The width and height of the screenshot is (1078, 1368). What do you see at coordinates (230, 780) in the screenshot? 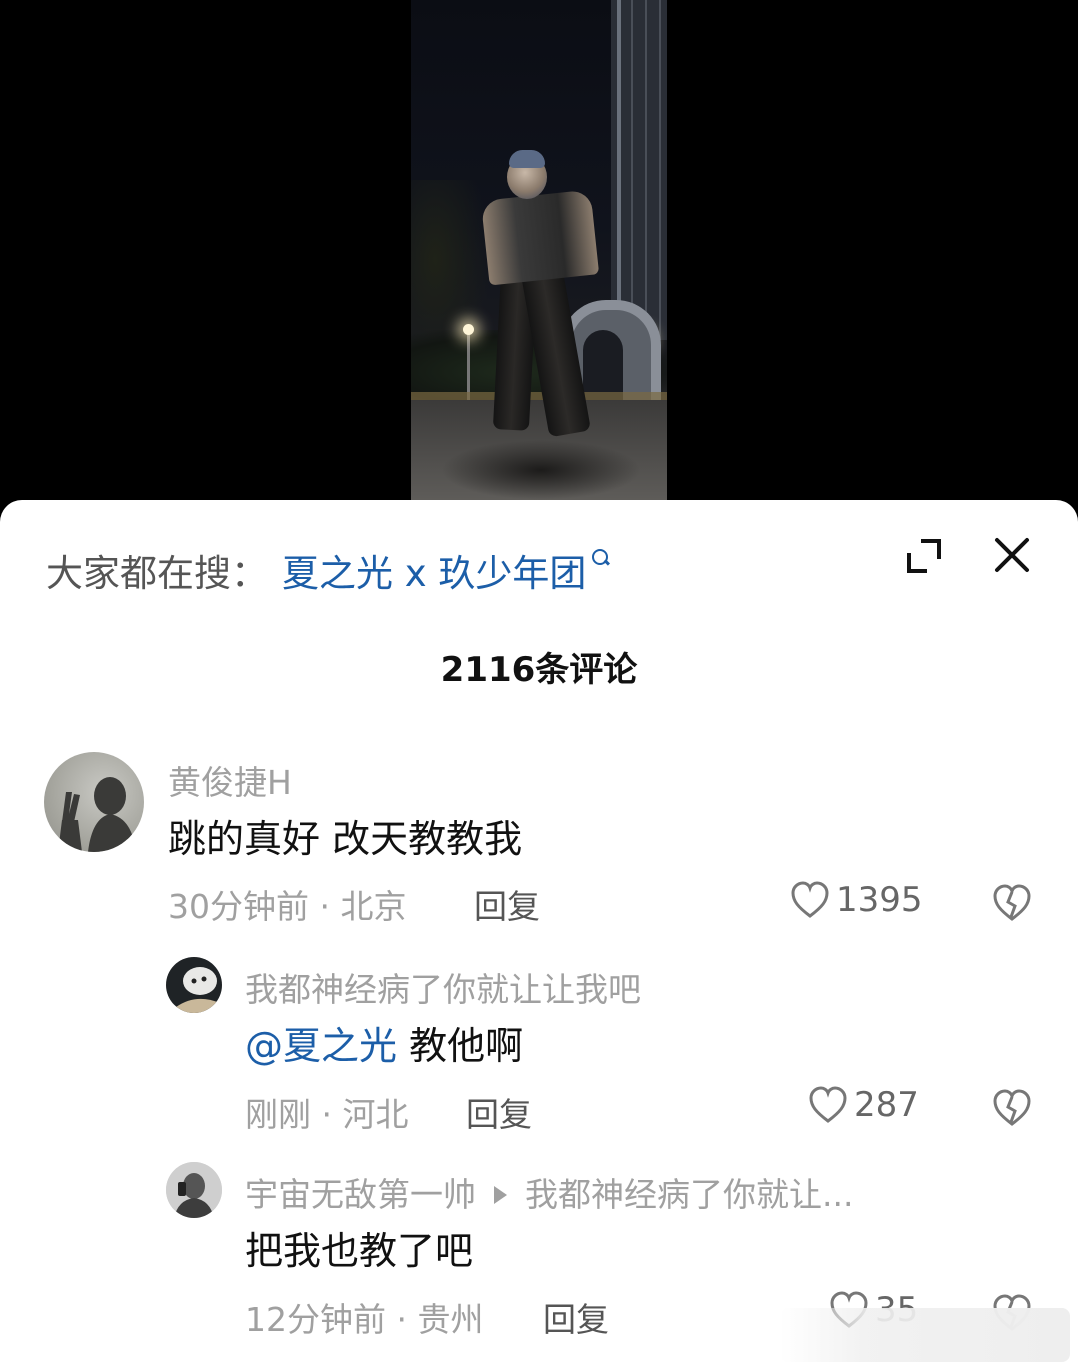
I see `comment-username: 黄俊捷H` at bounding box center [230, 780].